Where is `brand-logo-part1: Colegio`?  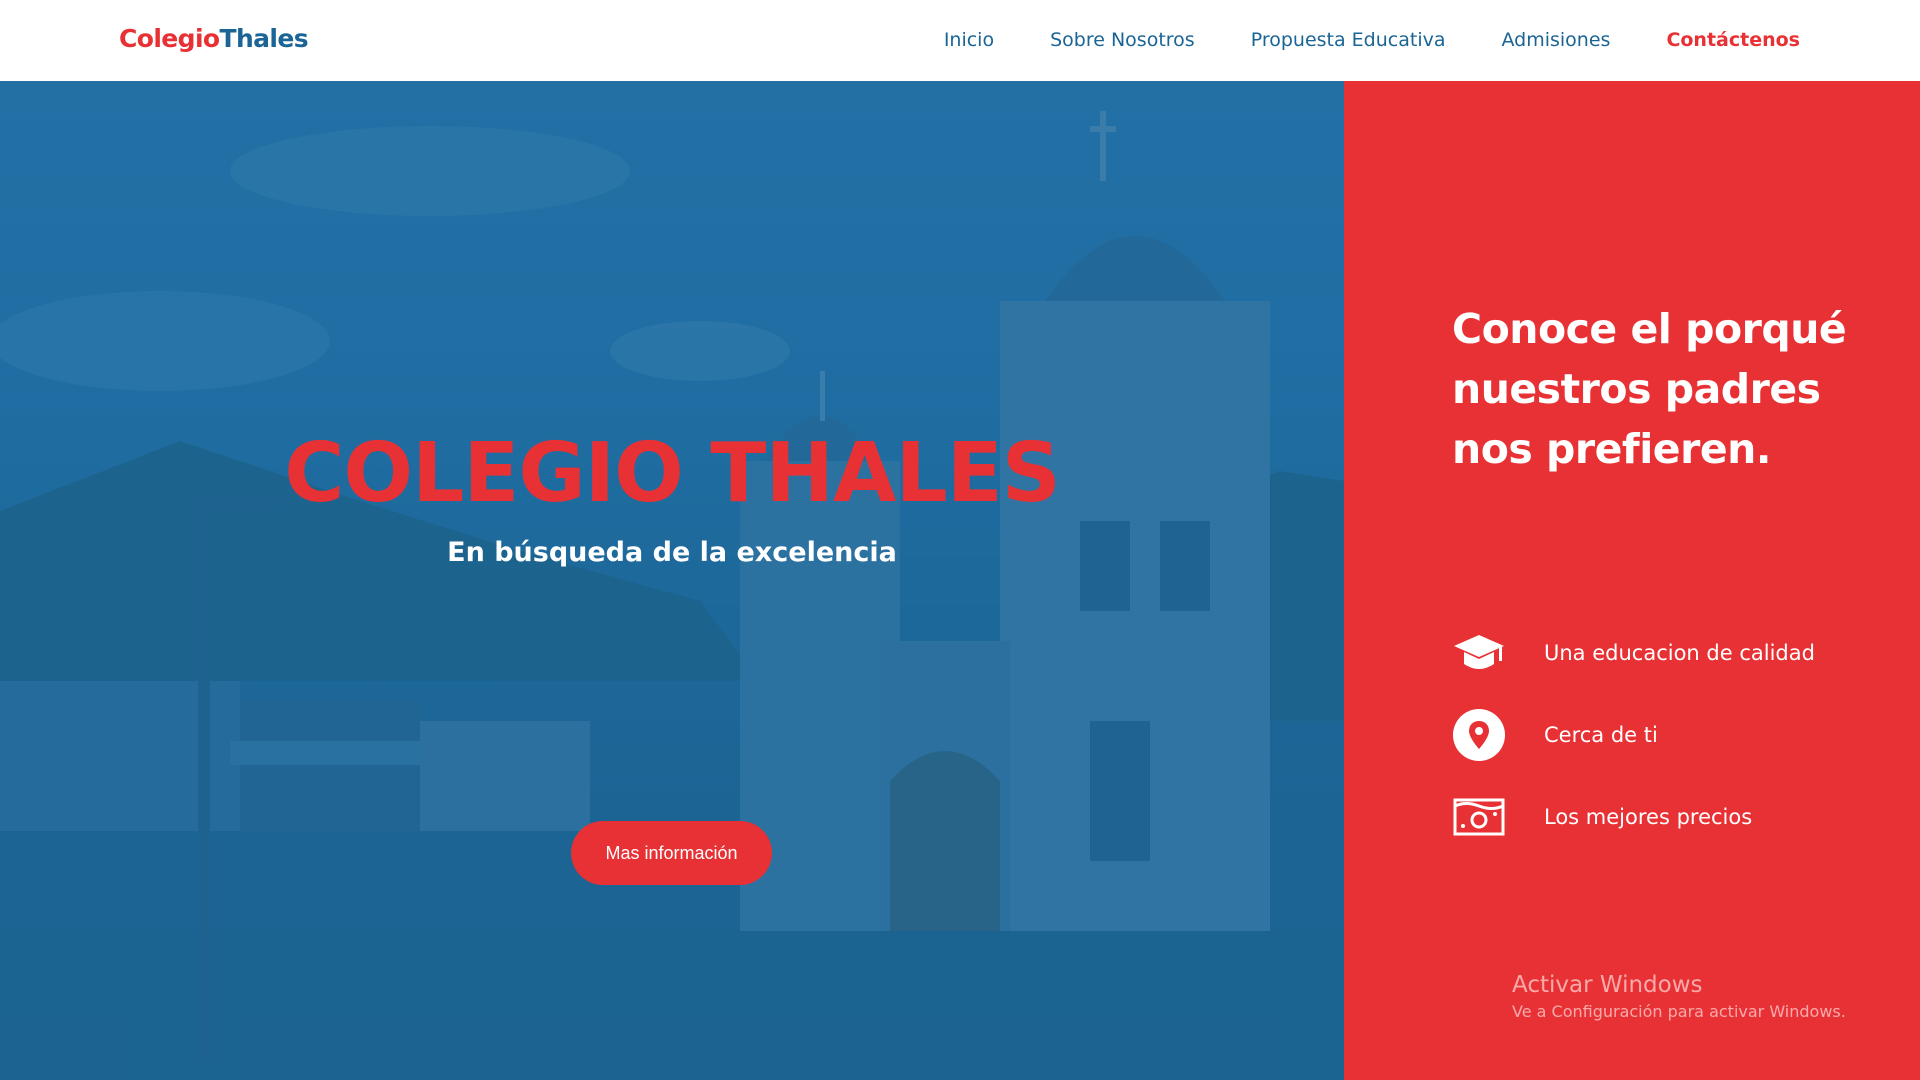 brand-logo-part1: Colegio is located at coordinates (169, 38).